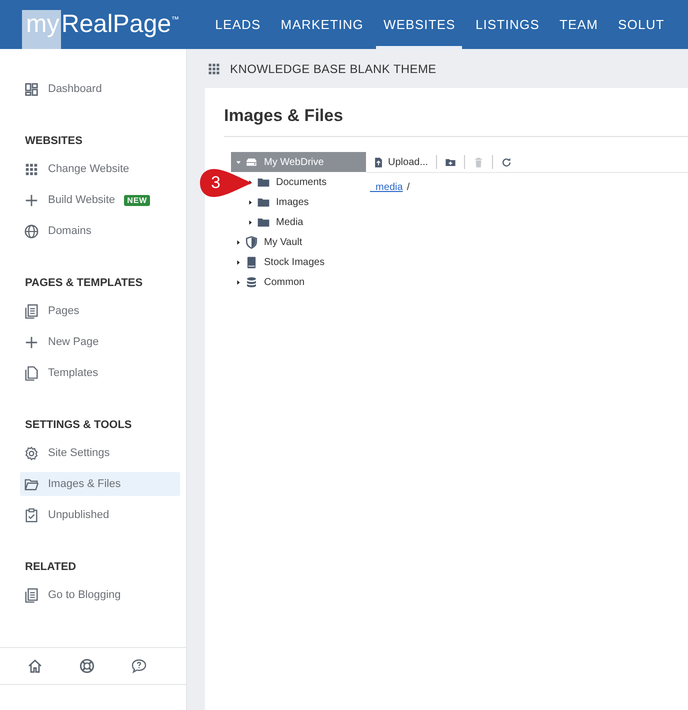  I want to click on home-icon, so click(35, 666).